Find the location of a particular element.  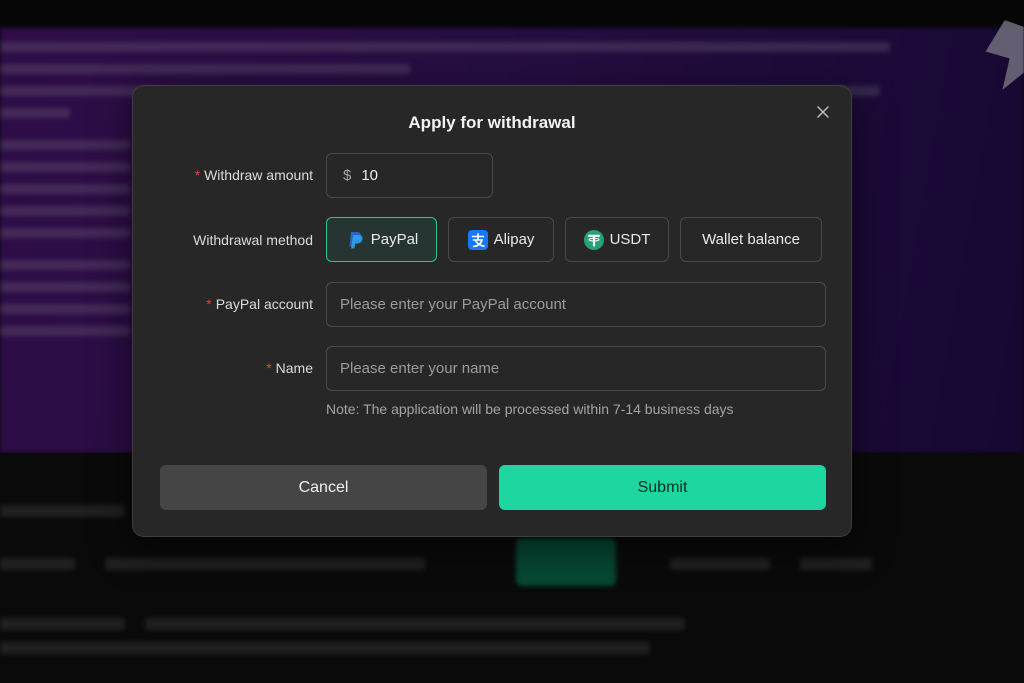

method-option-label: Alipay is located at coordinates (514, 239).